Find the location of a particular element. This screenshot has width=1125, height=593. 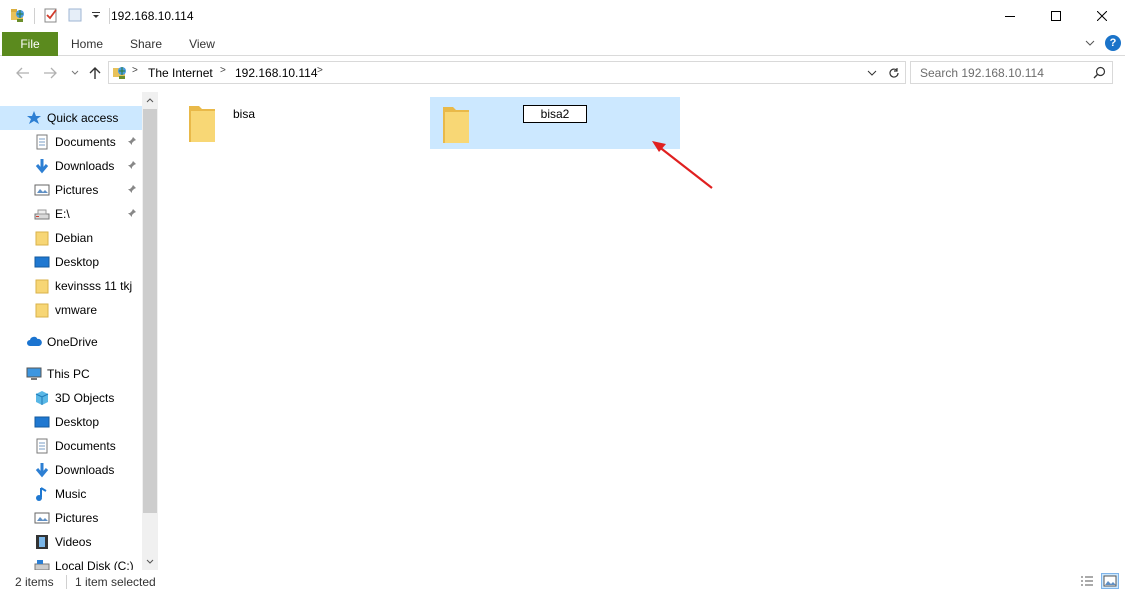

sidebar-item-pc-pictures: Pictures is located at coordinates (71, 518).